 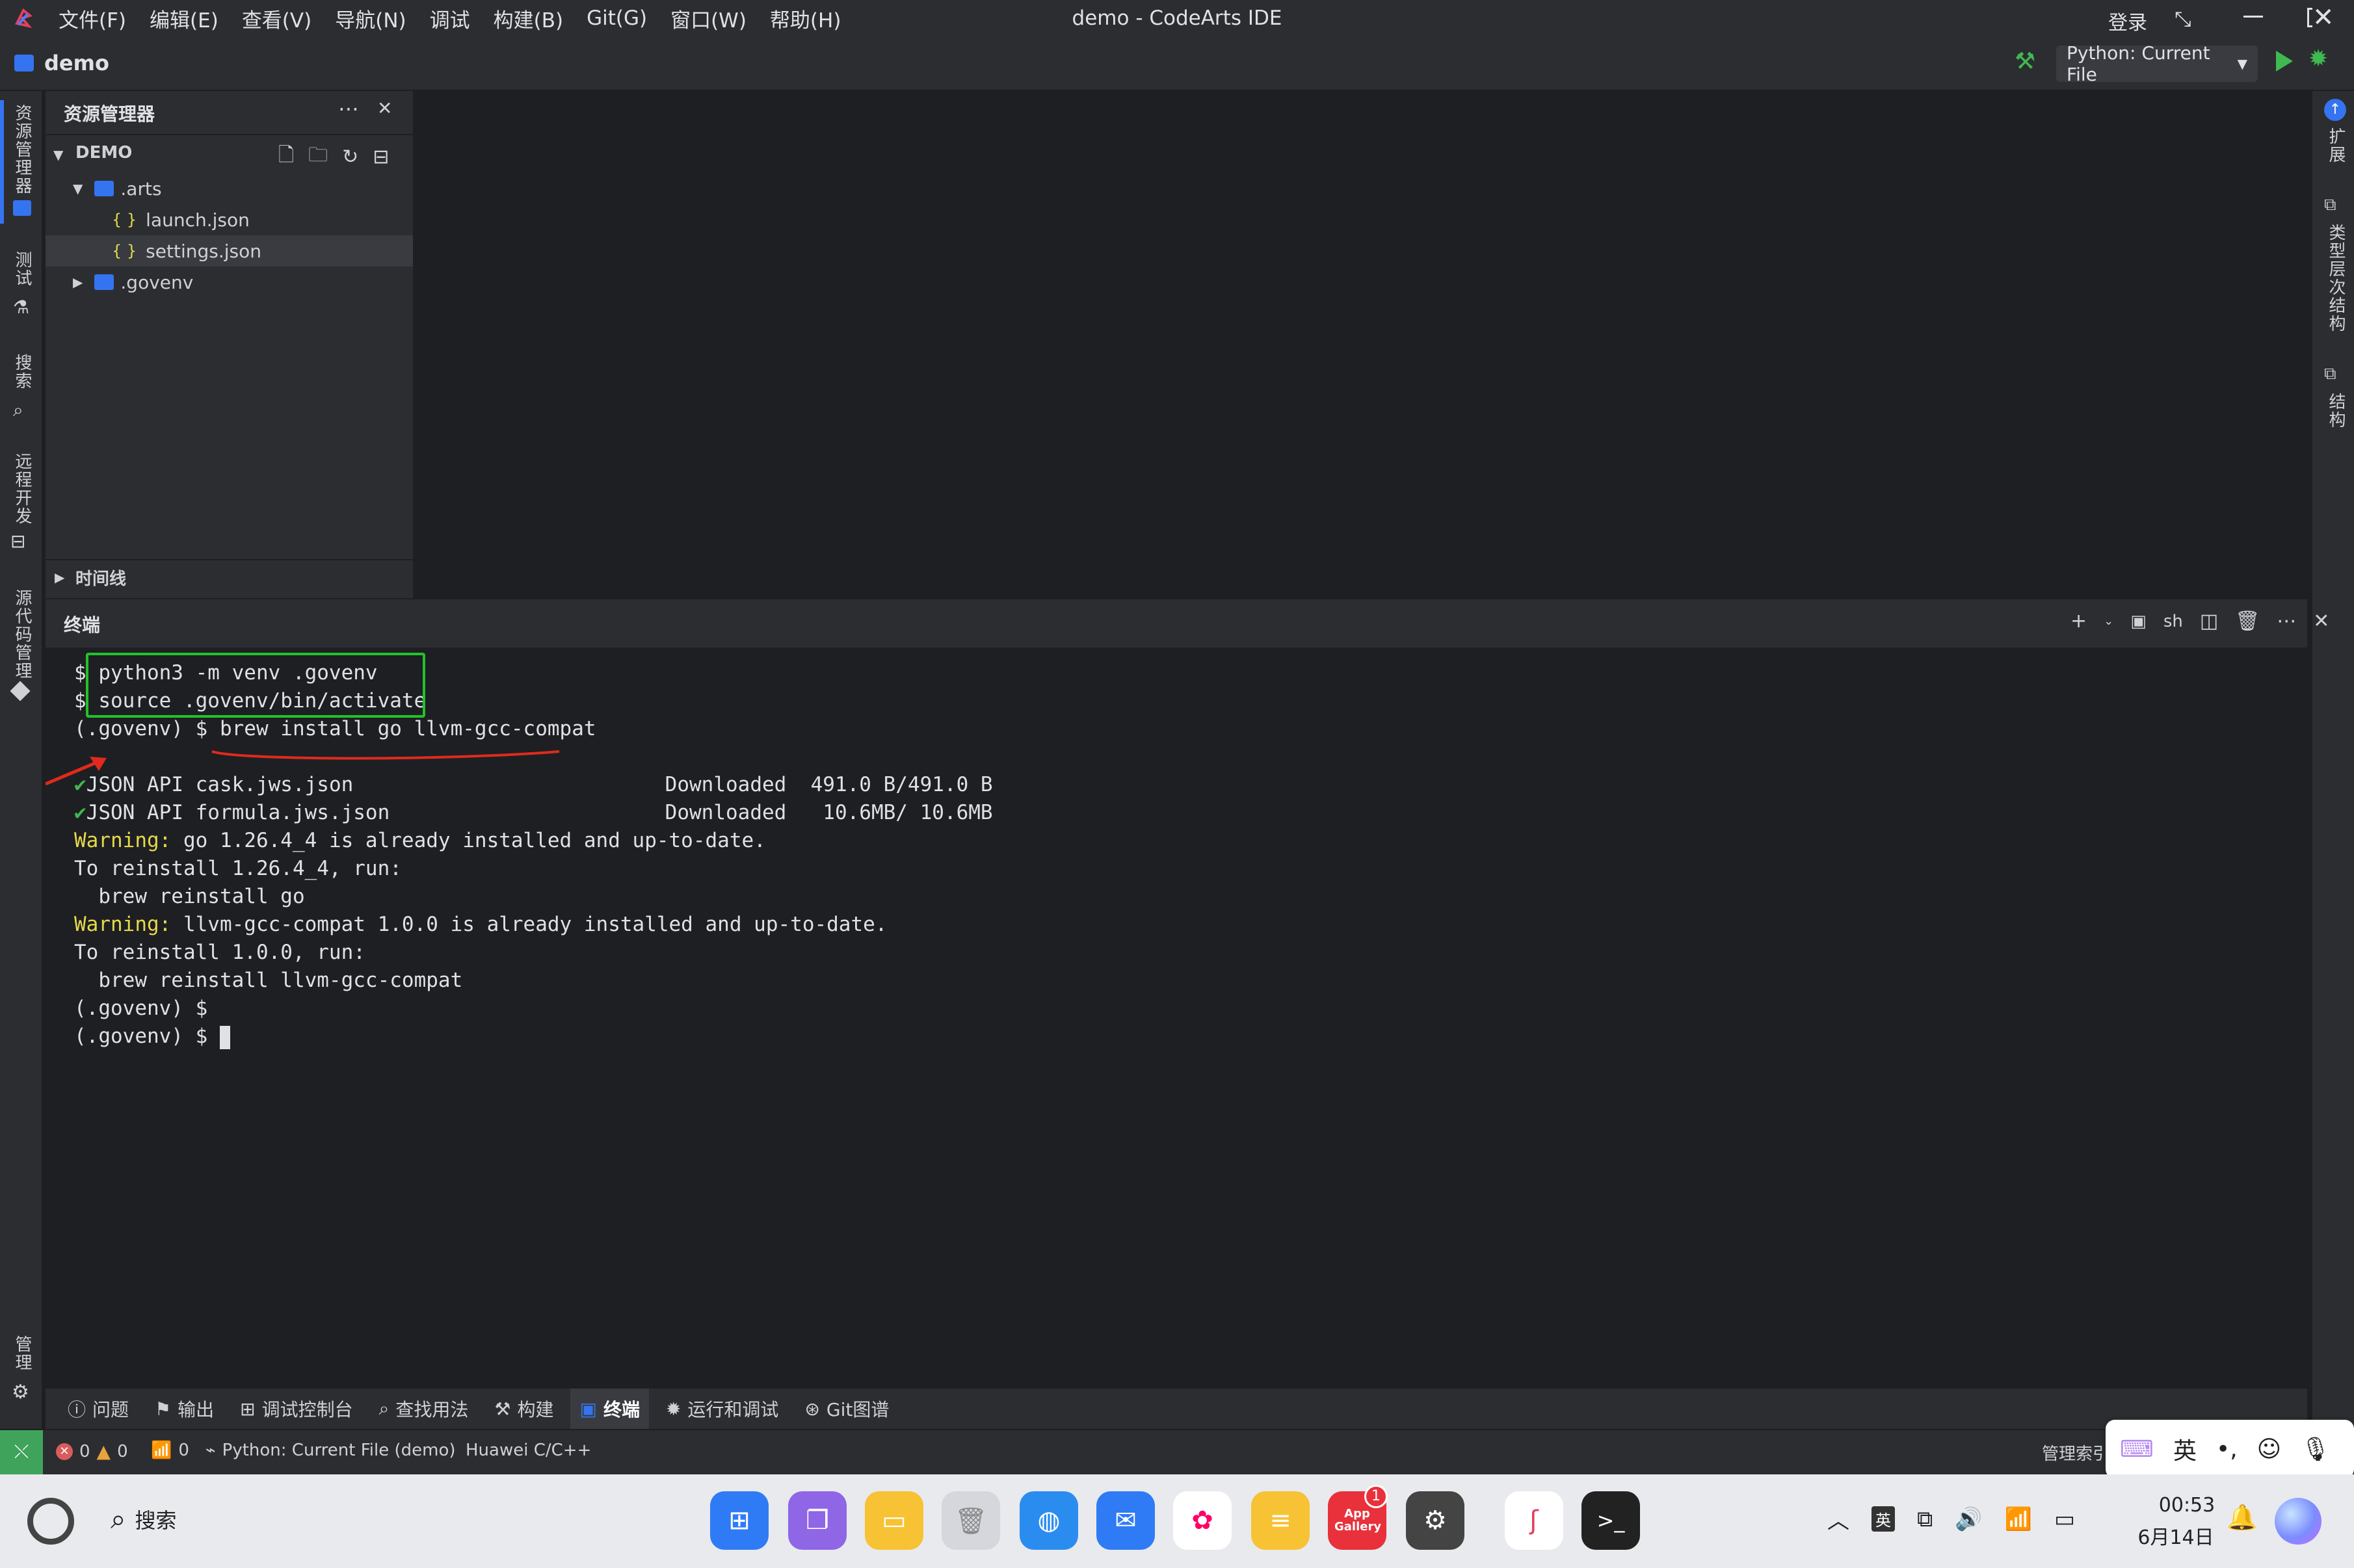 I want to click on layout-icon: ⤡, so click(x=2183, y=19).